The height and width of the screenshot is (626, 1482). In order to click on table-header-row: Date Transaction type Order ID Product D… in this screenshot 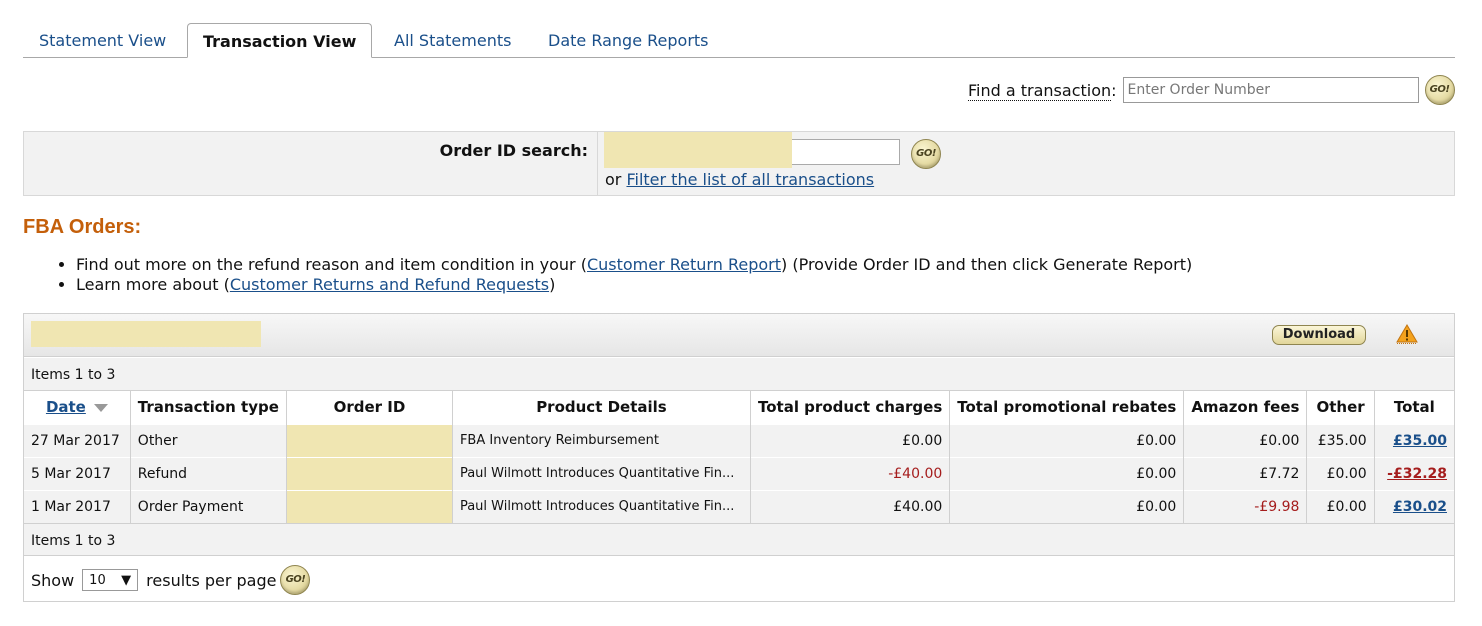, I will do `click(739, 407)`.